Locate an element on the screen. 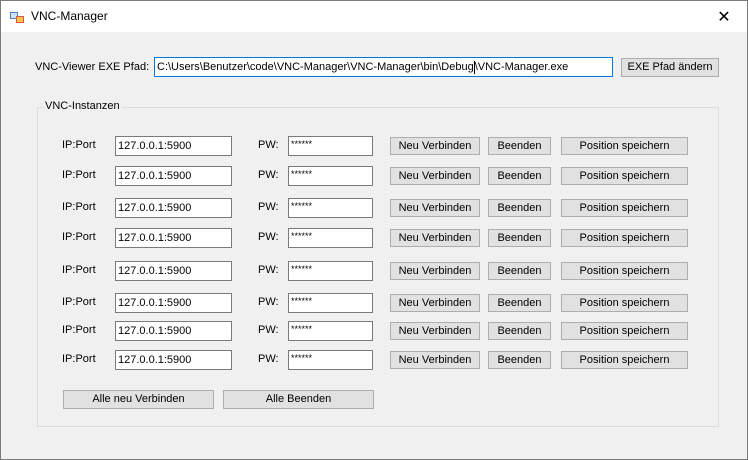 The image size is (748, 460). change-exe-path-button: EXE Pfad ändern is located at coordinates (670, 67).